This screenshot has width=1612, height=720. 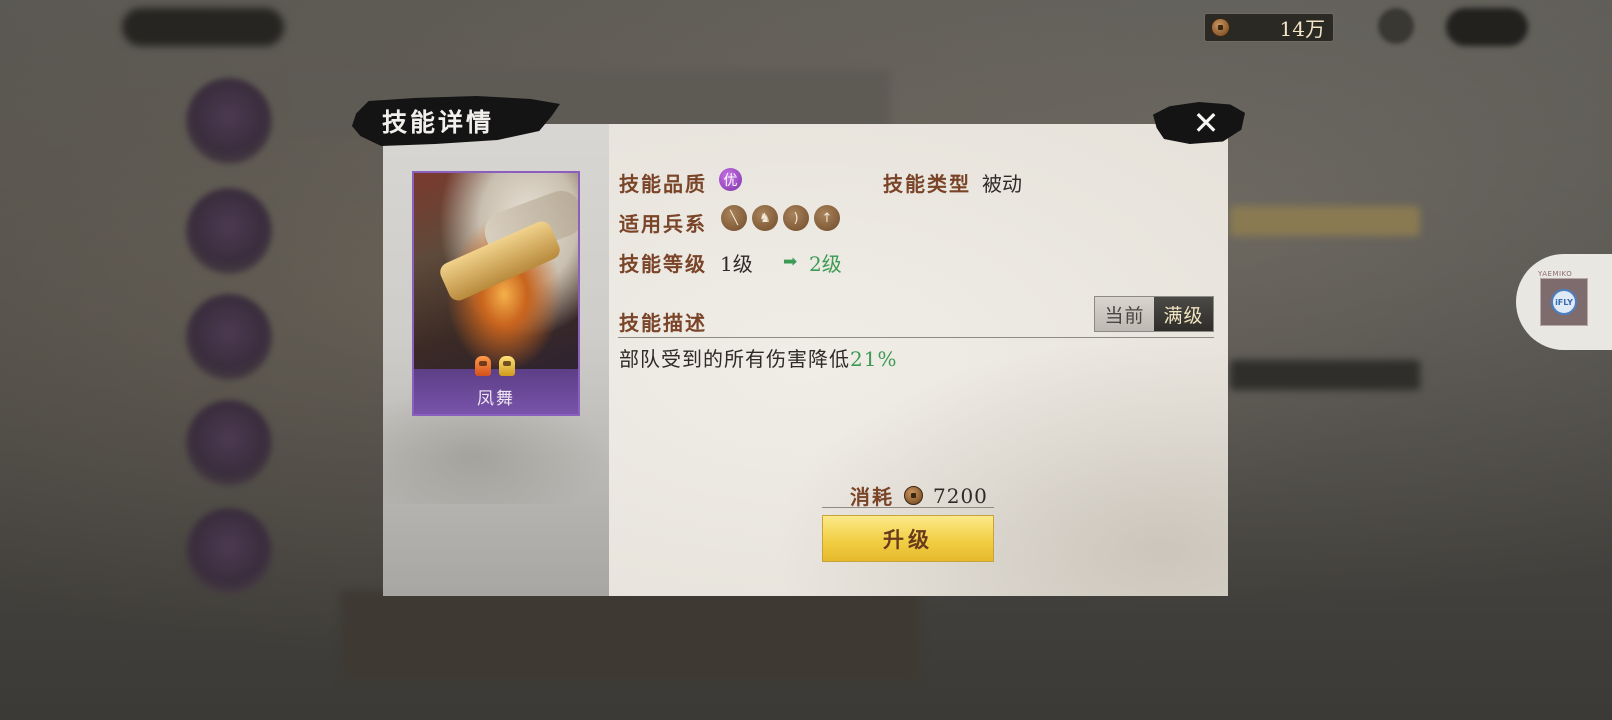 What do you see at coordinates (916, 337) in the screenshot?
I see `description-divider` at bounding box center [916, 337].